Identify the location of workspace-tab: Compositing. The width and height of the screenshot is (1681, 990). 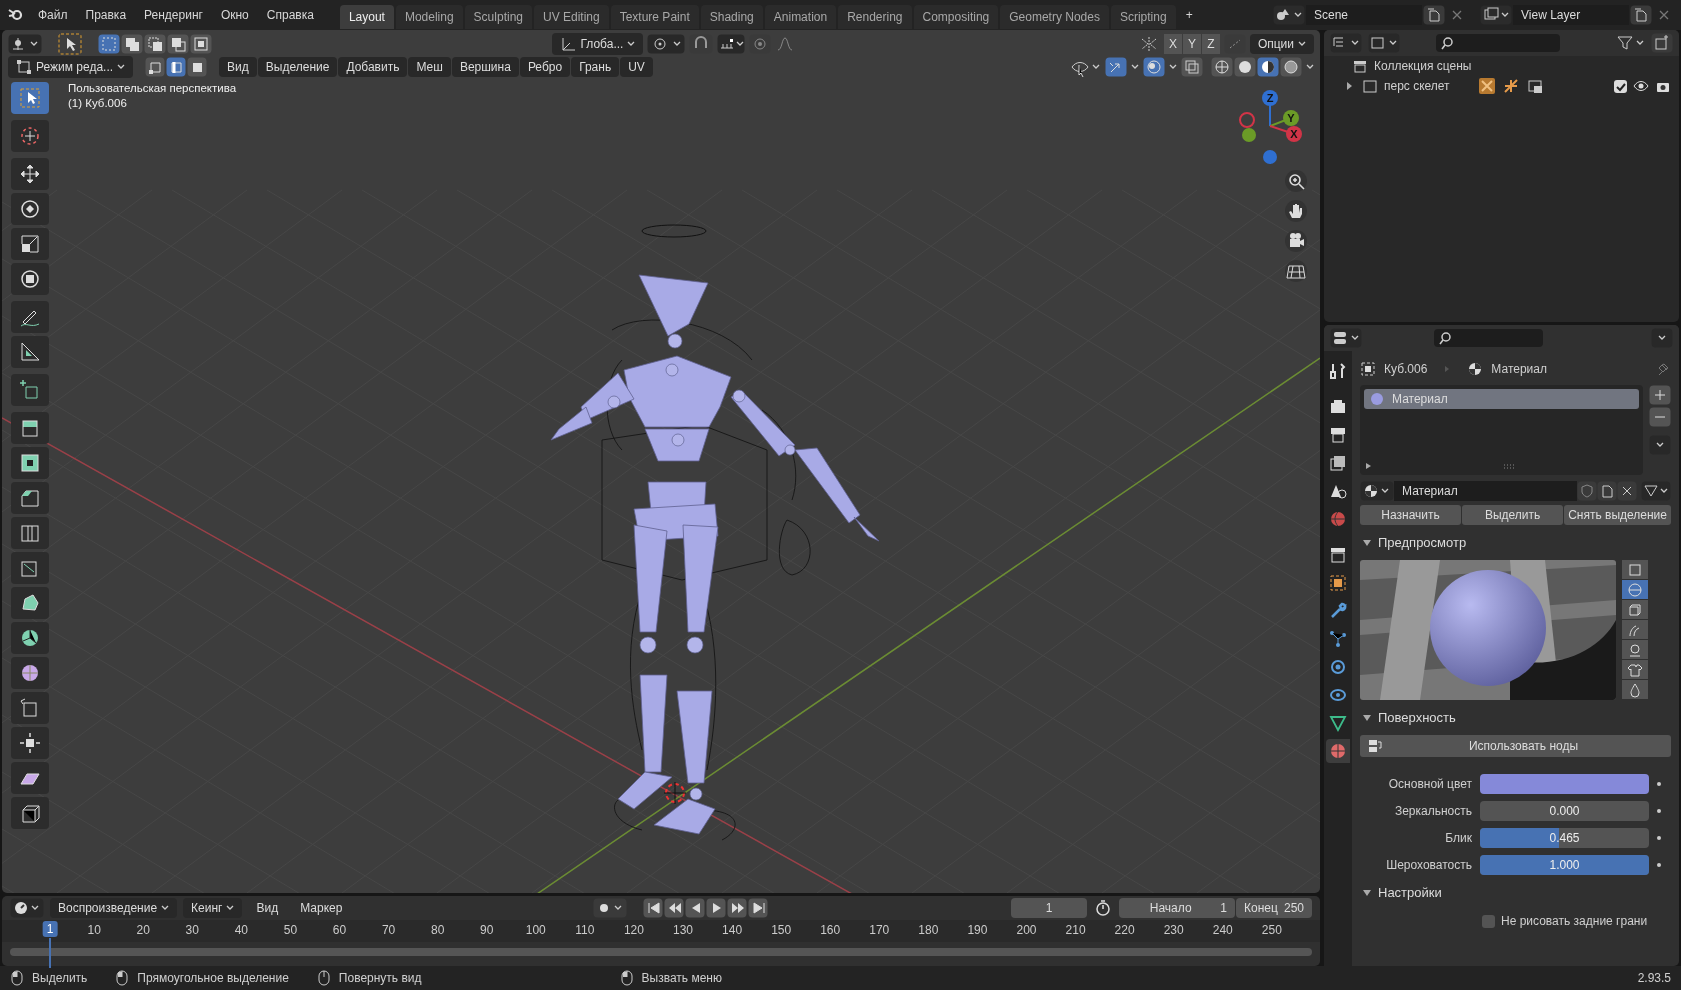
(956, 17).